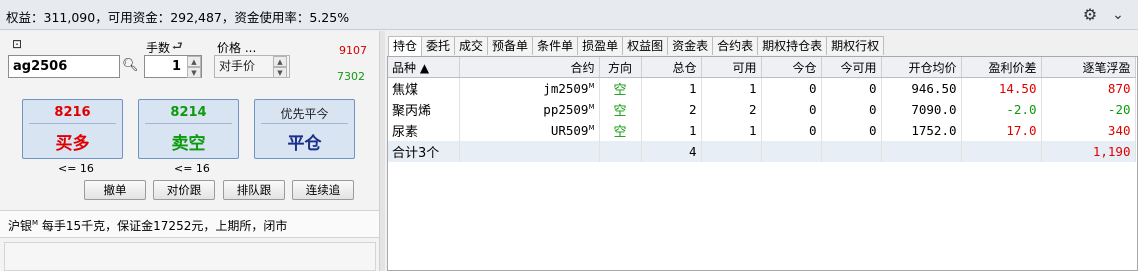 Image resolution: width=1138 pixels, height=271 pixels. What do you see at coordinates (190, 256) in the screenshot?
I see `left-bottom-panel` at bounding box center [190, 256].